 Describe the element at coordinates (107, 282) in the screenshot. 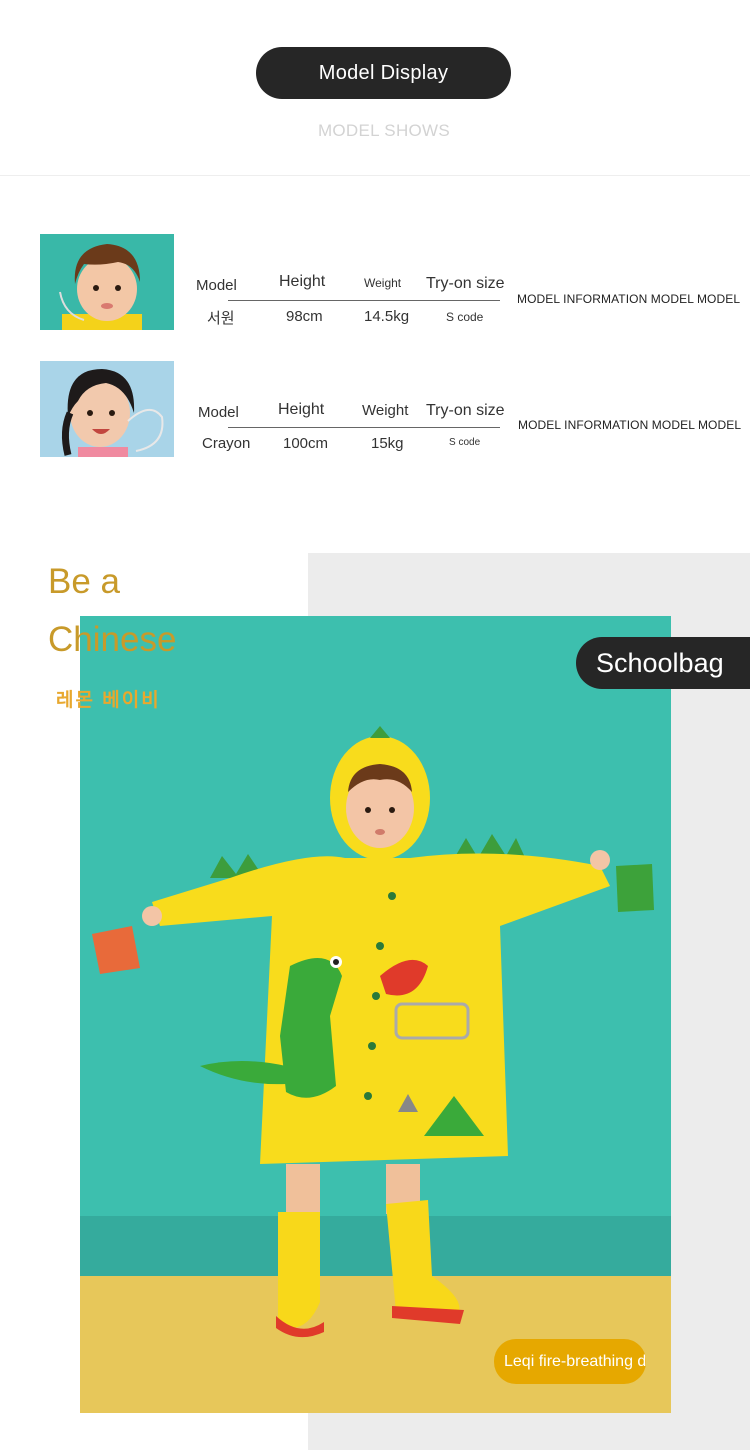

I see `model-photo-boy` at that location.